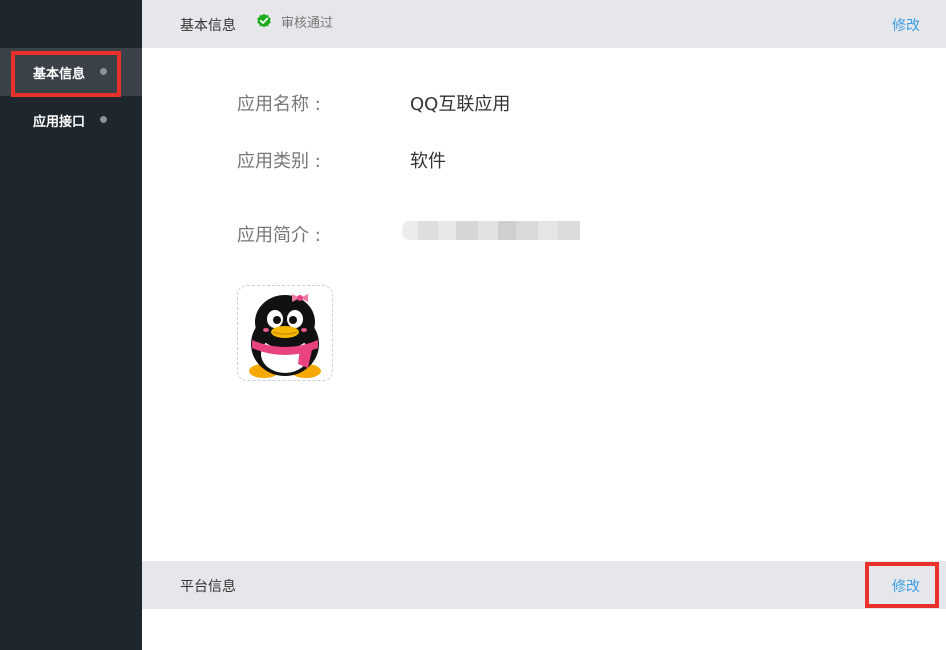 The image size is (946, 650). I want to click on app-intro-blurred-value, so click(491, 230).